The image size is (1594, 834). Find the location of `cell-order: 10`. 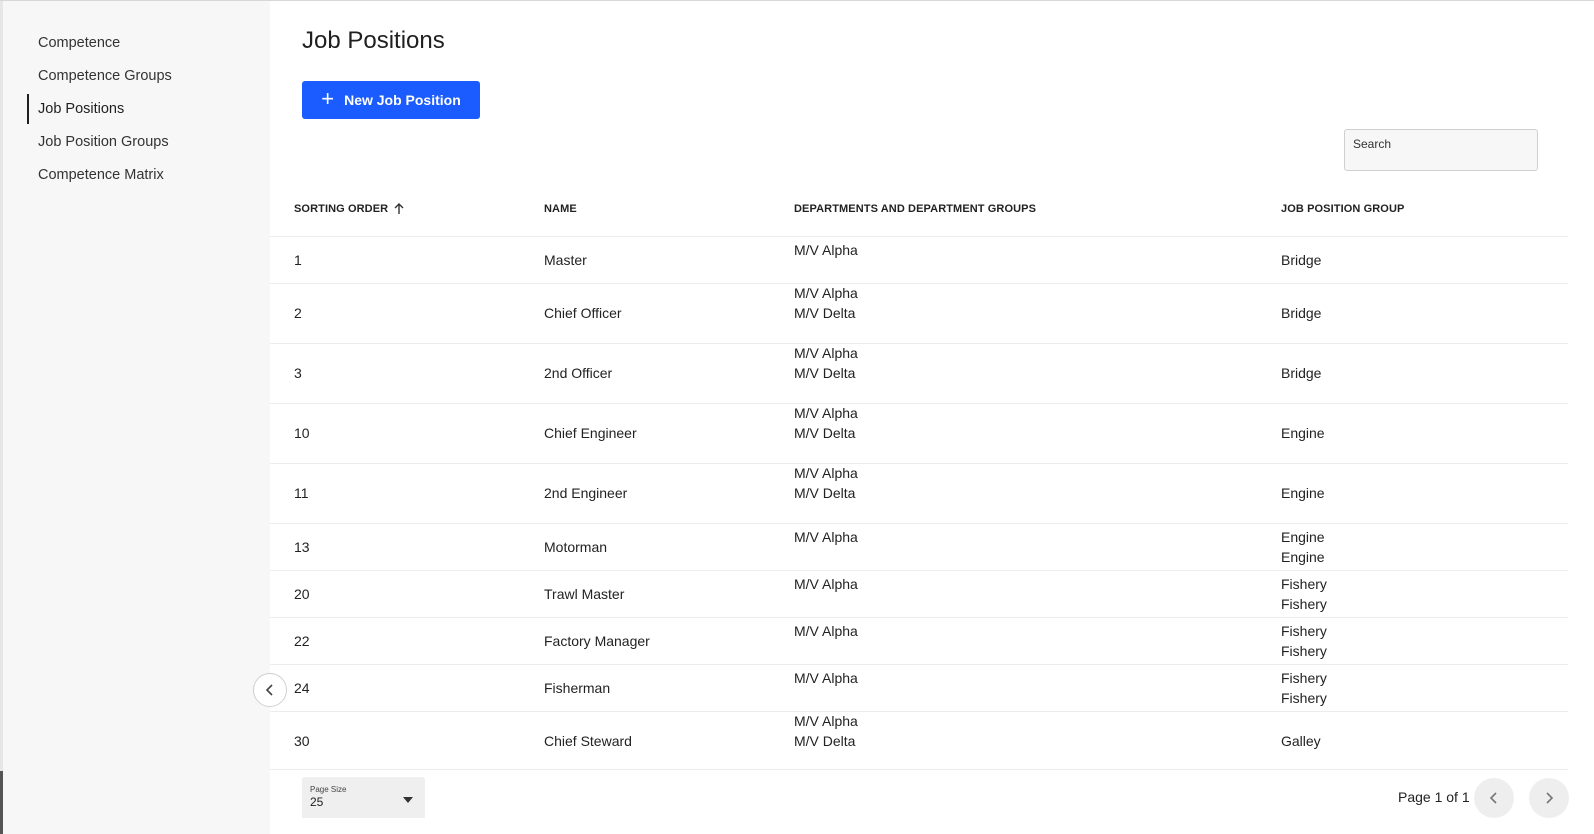

cell-order: 10 is located at coordinates (302, 433).